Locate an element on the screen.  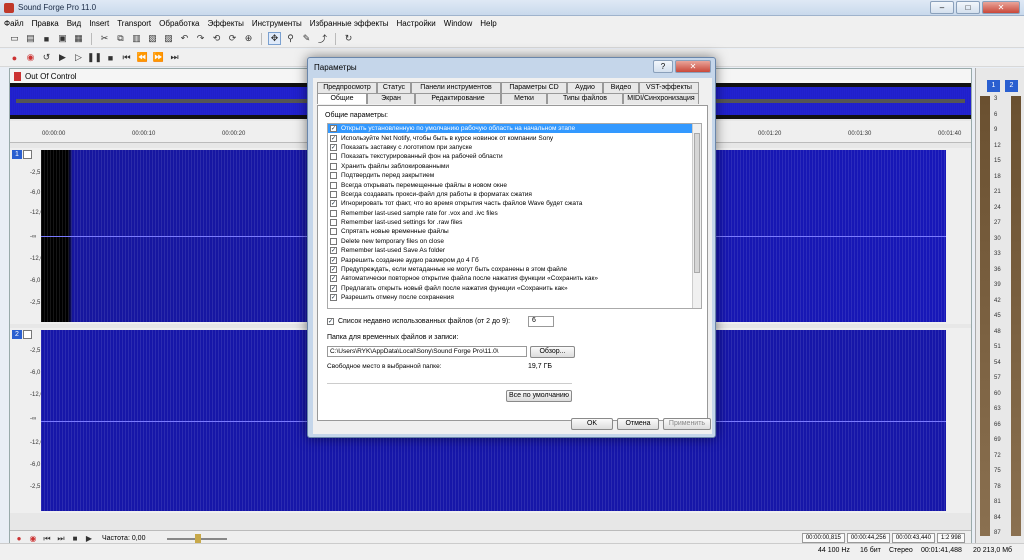
dialog-close-button: ✕ is located at coordinates (693, 66).